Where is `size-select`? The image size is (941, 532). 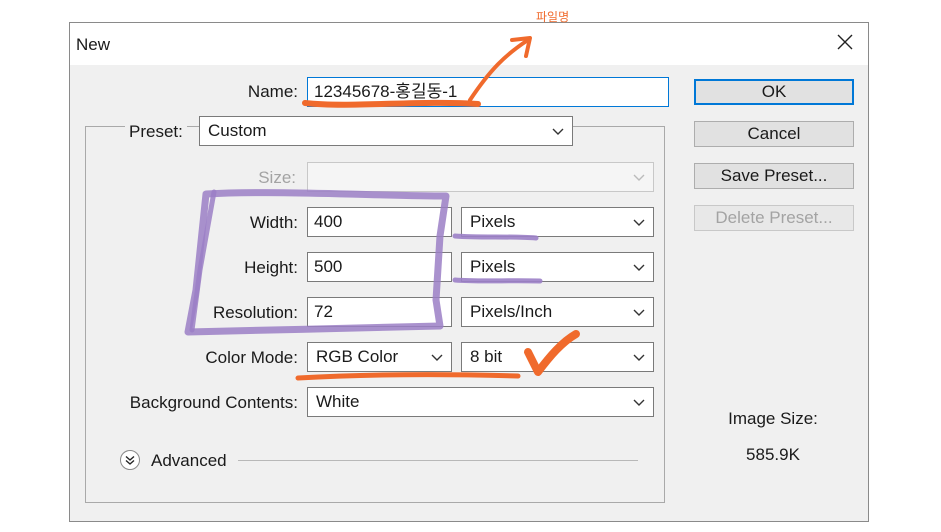 size-select is located at coordinates (480, 177).